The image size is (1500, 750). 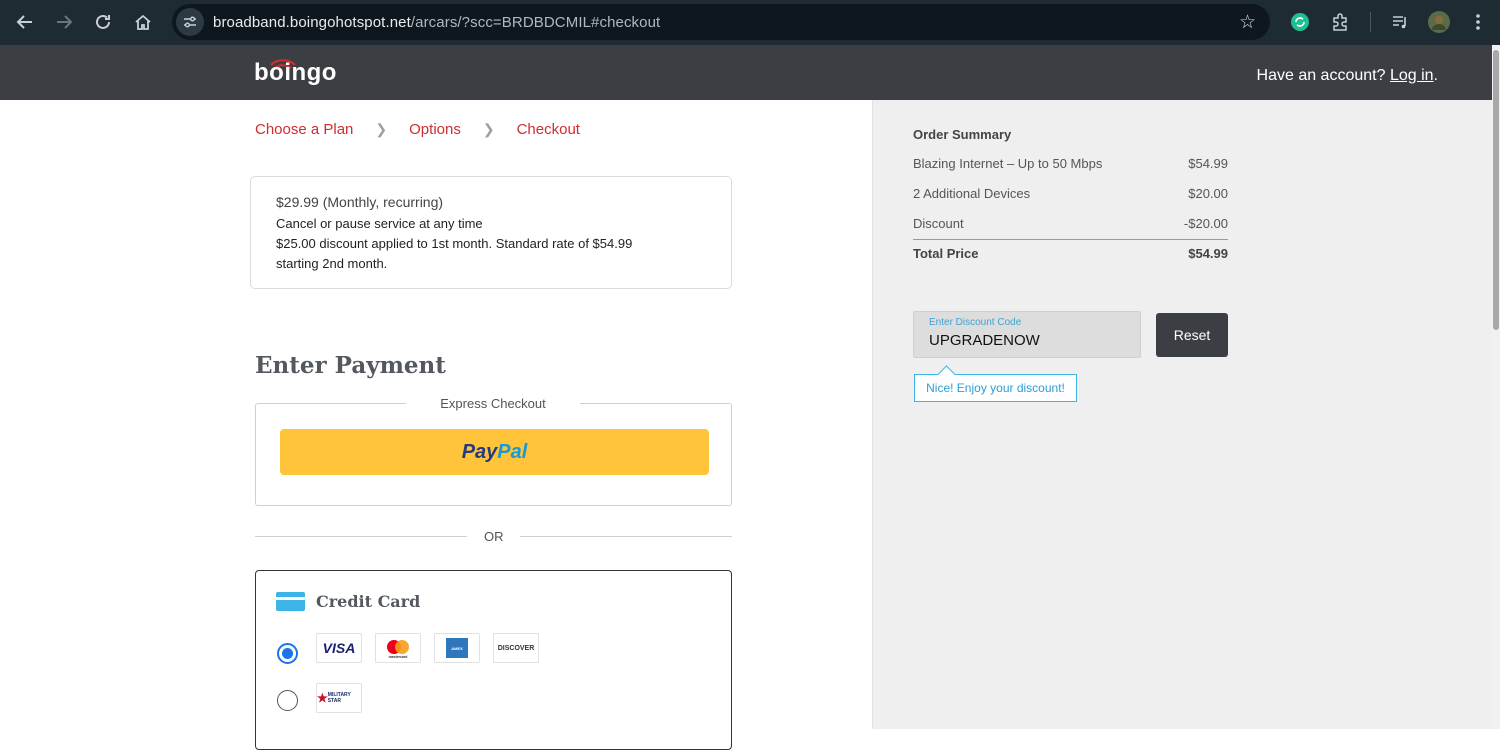 What do you see at coordinates (946, 253) in the screenshot?
I see `total-label: Total Price` at bounding box center [946, 253].